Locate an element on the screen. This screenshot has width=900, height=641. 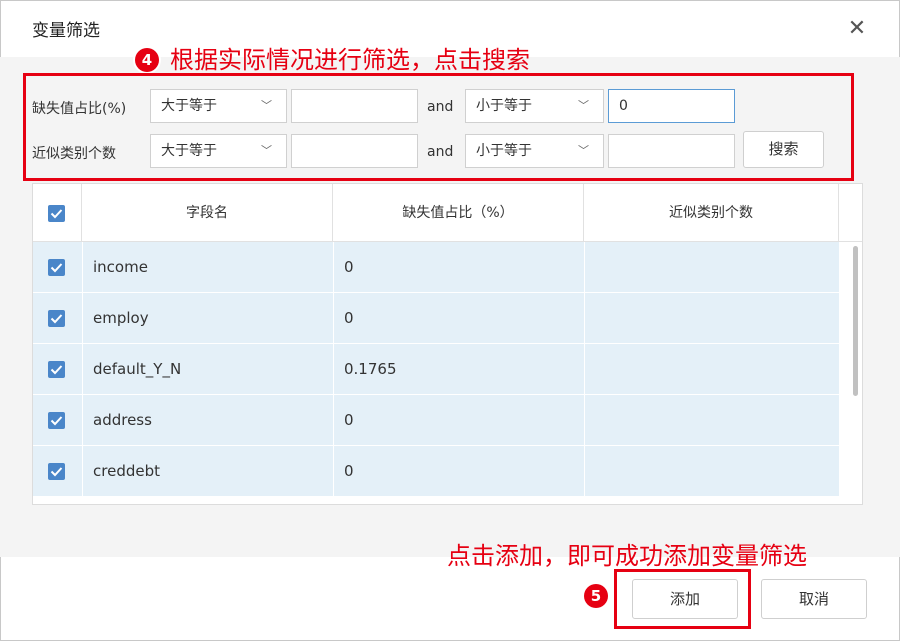
dialog-title: 变量筛选 is located at coordinates (66, 28).